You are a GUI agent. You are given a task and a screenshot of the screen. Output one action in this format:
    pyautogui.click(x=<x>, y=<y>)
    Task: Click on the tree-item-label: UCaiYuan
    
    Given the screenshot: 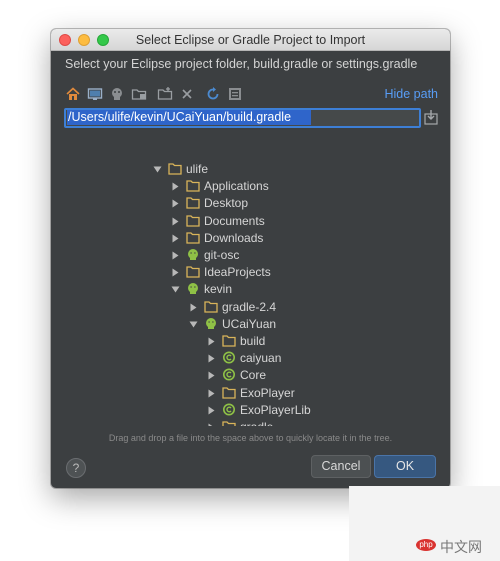 What is the action you would take?
    pyautogui.click(x=249, y=323)
    